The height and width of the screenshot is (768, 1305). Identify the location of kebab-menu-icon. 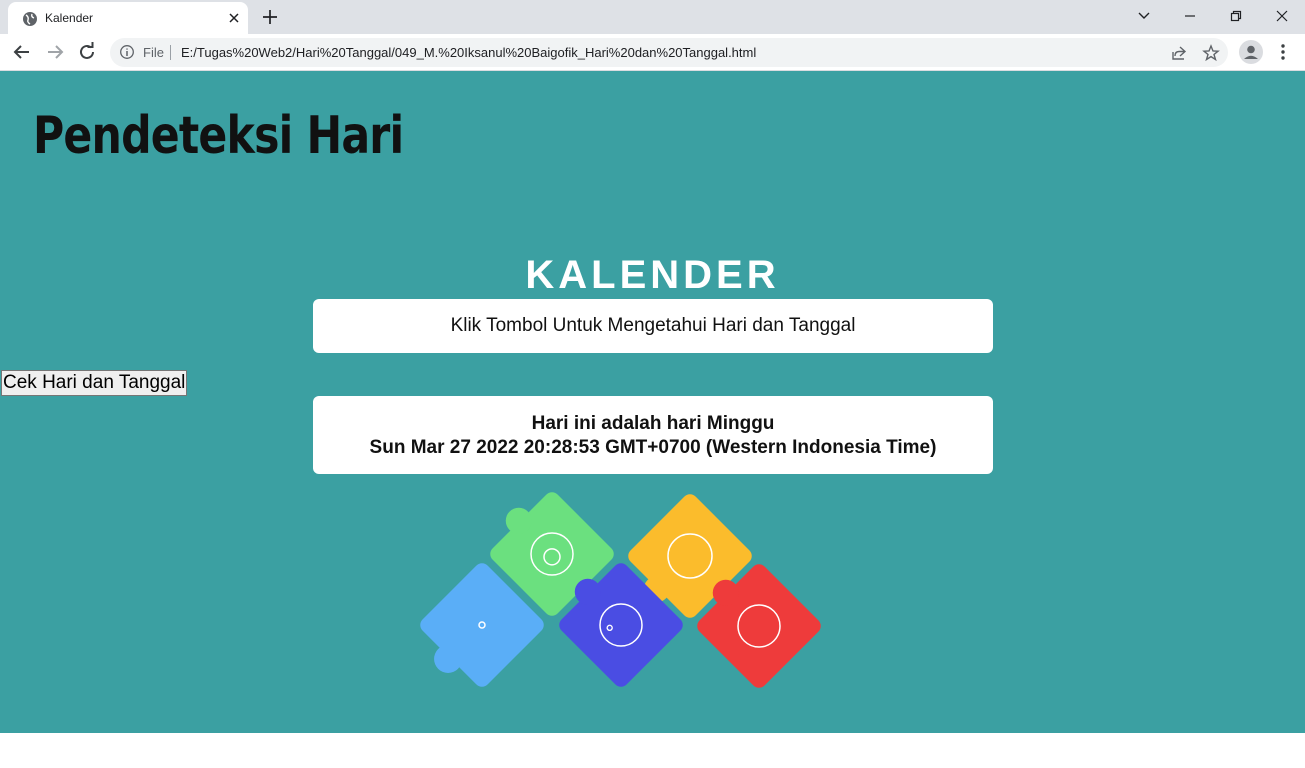
(1283, 52).